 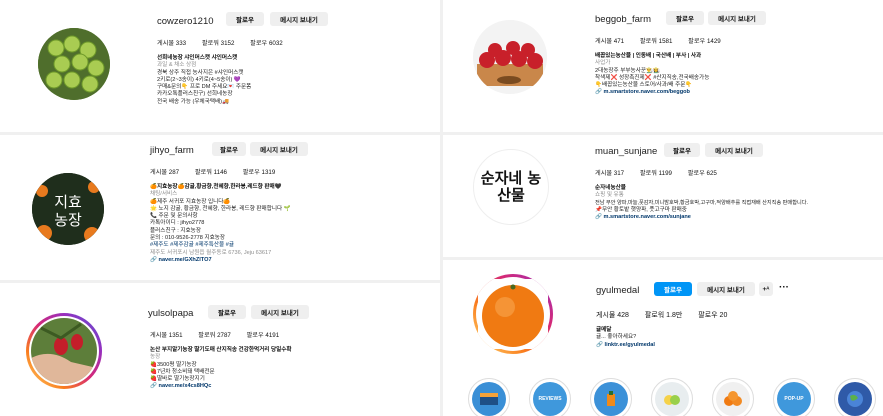 I want to click on profile-stats: 게시물 287 팔로워 1146 팔로우 1319, so click(x=219, y=171).